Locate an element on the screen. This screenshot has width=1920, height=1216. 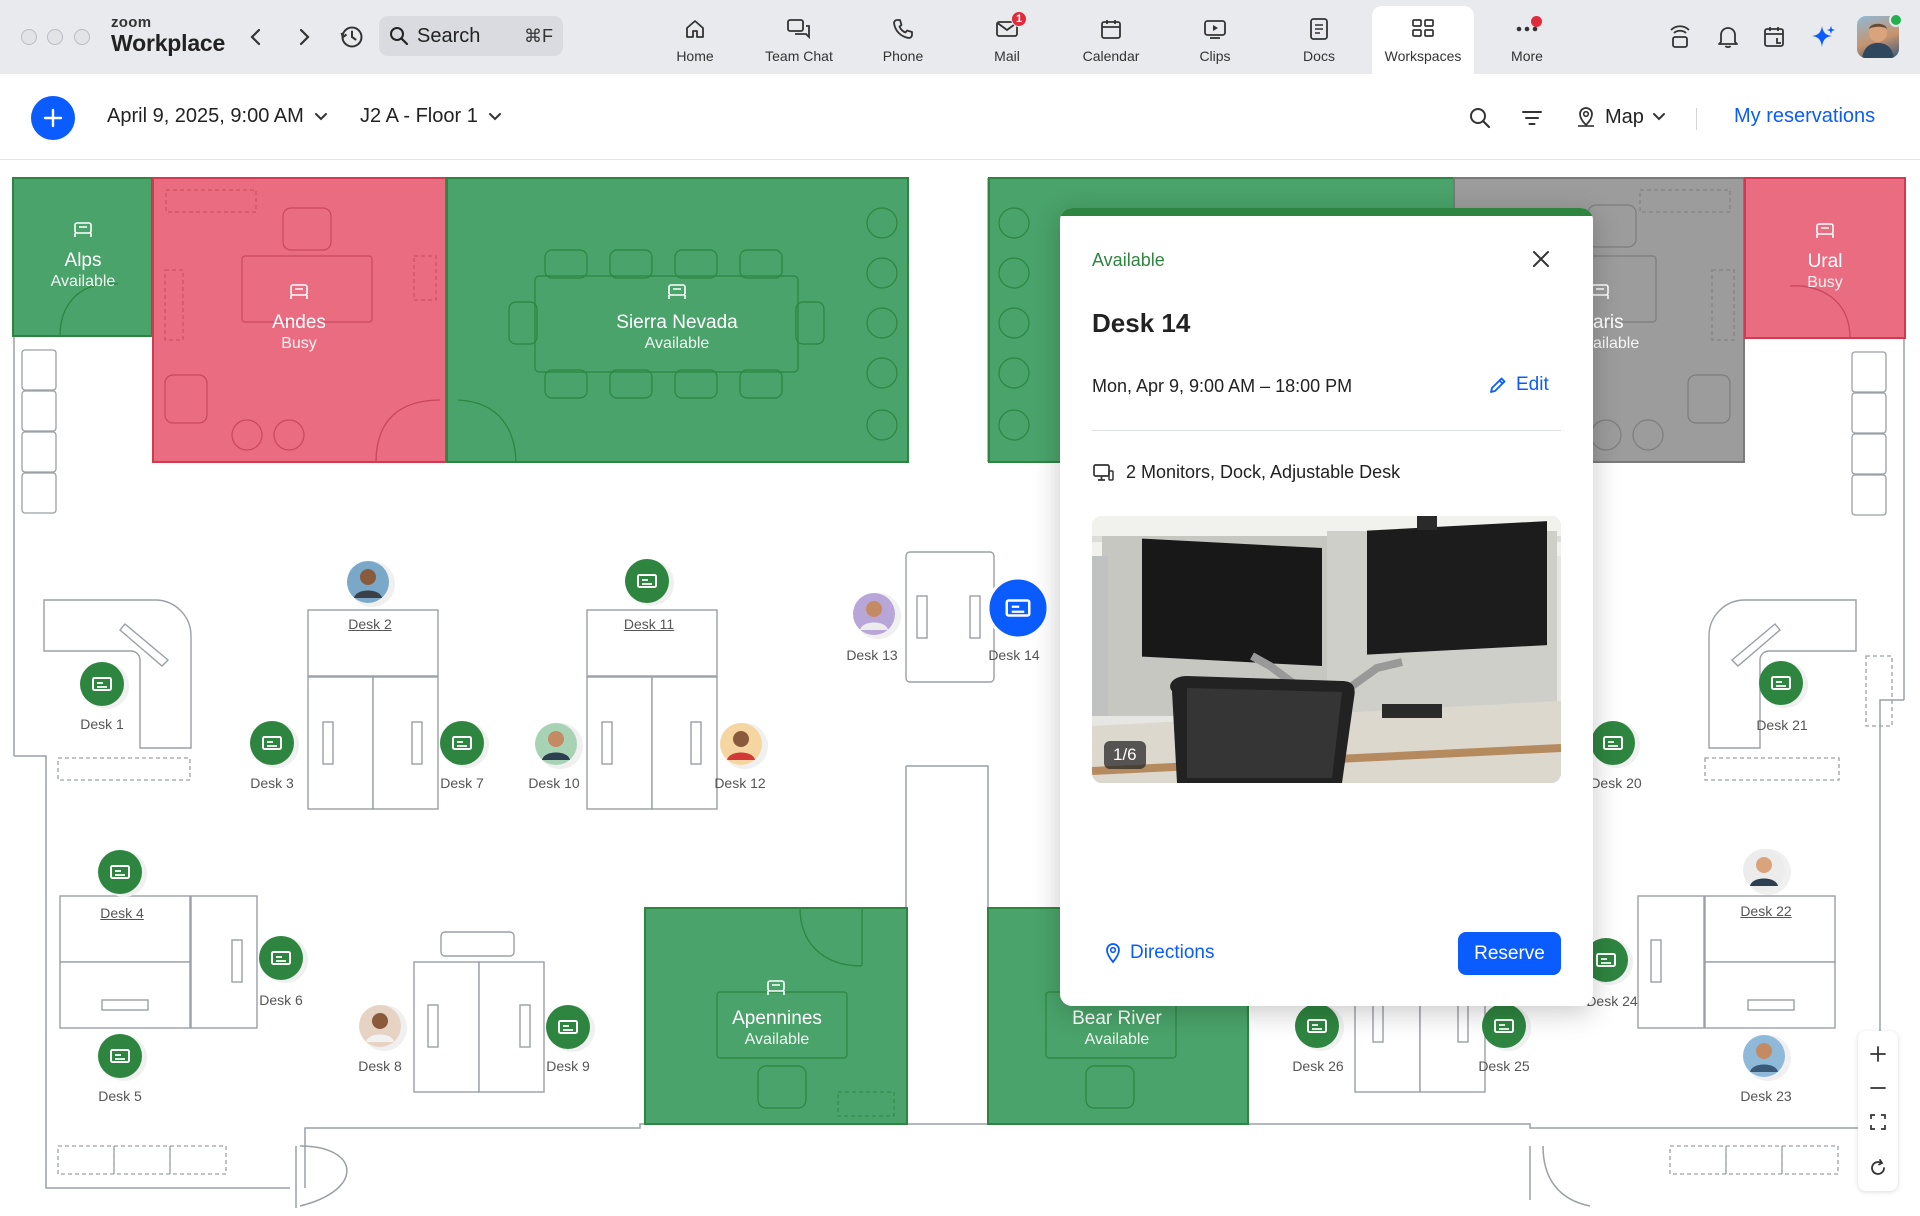
window-close-control is located at coordinates (29, 37).